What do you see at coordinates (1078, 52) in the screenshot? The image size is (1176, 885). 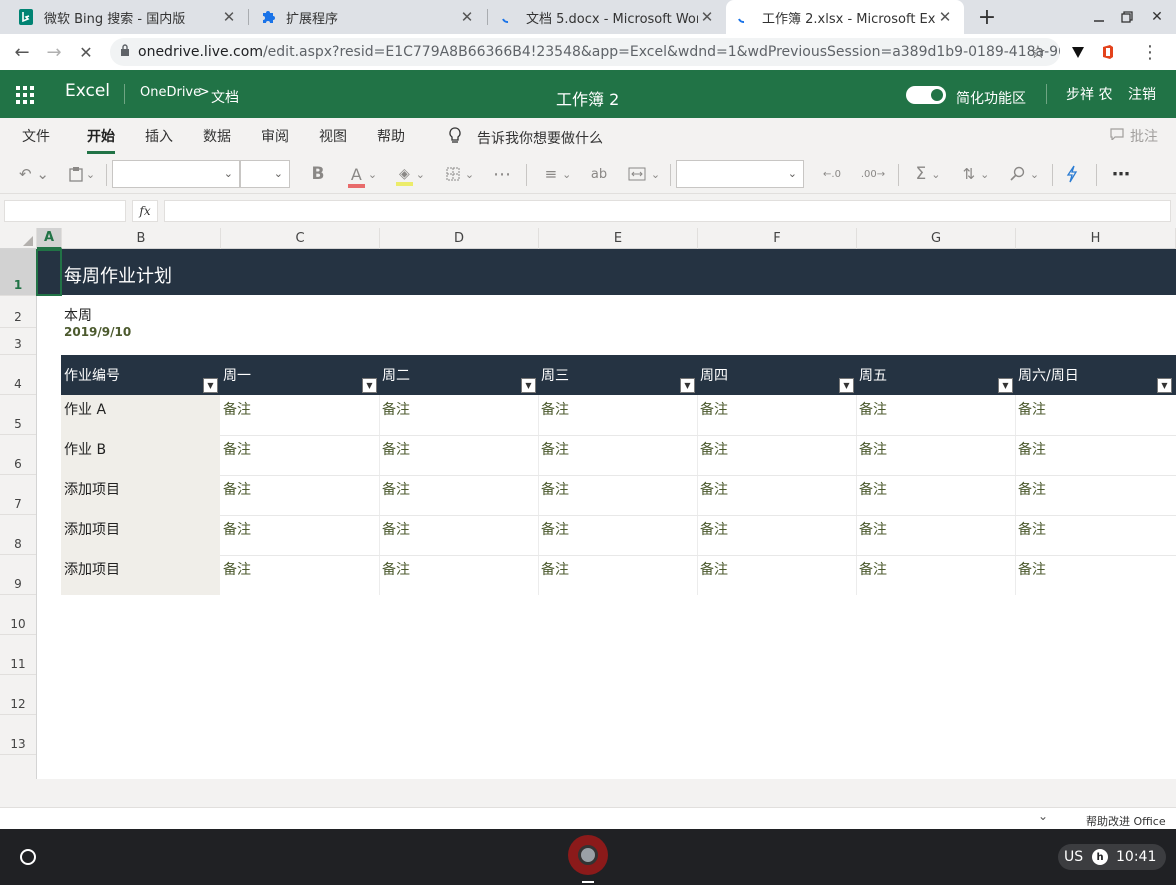 I see `extension-shield-icon` at bounding box center [1078, 52].